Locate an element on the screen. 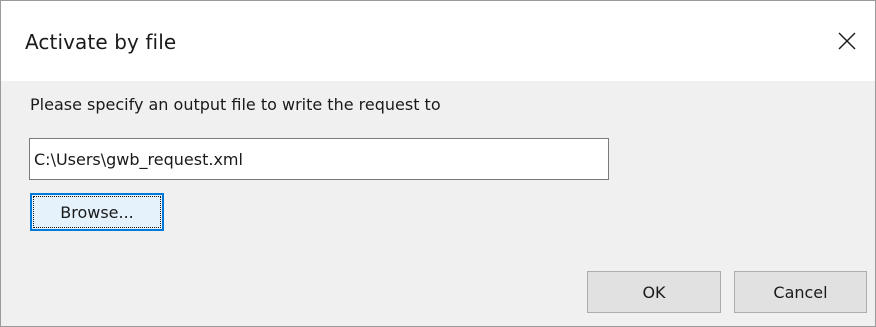  close-button is located at coordinates (847, 41).